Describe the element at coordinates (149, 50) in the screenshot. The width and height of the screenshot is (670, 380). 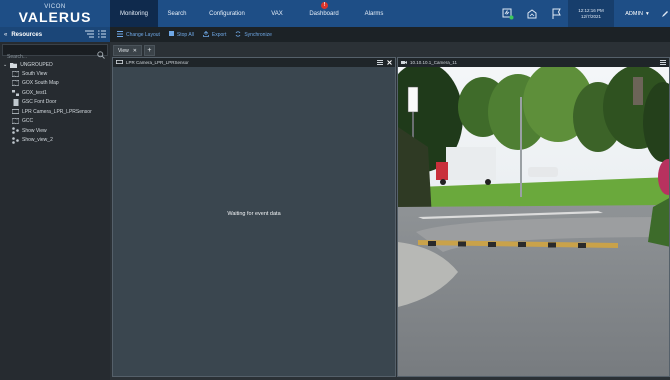
I see `add-view-button: +` at that location.